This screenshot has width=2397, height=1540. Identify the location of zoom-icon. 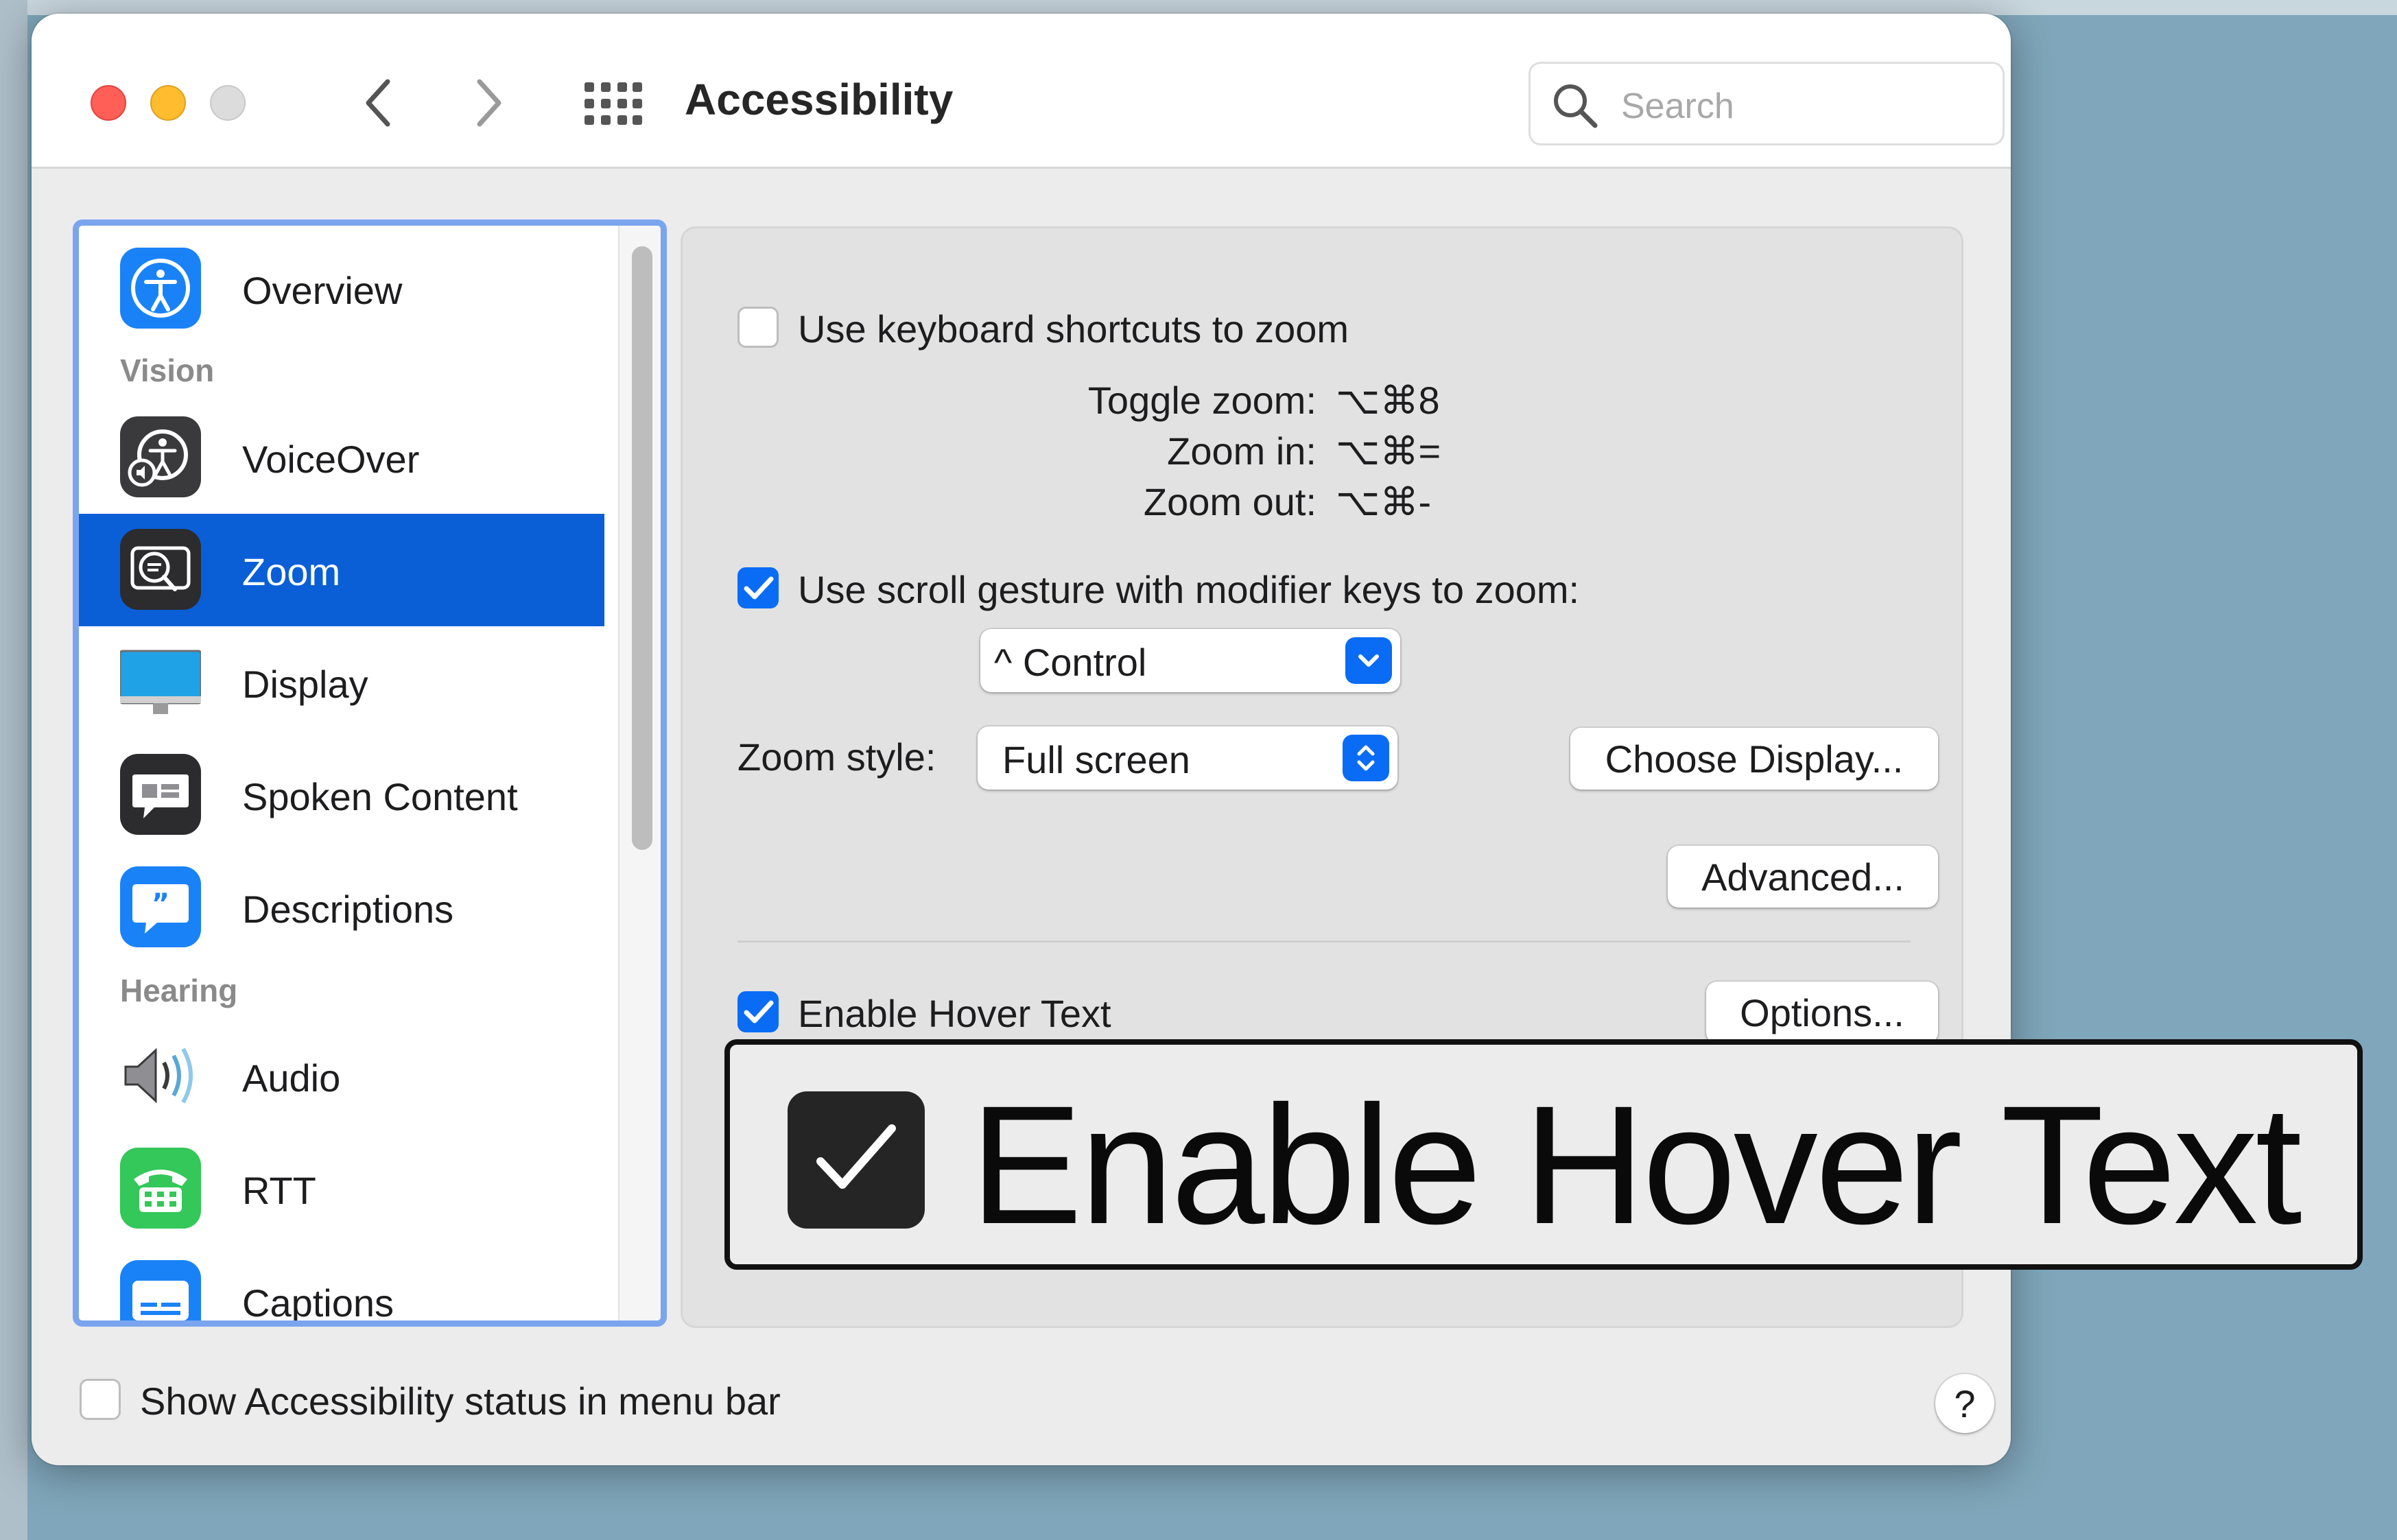
(160, 569).